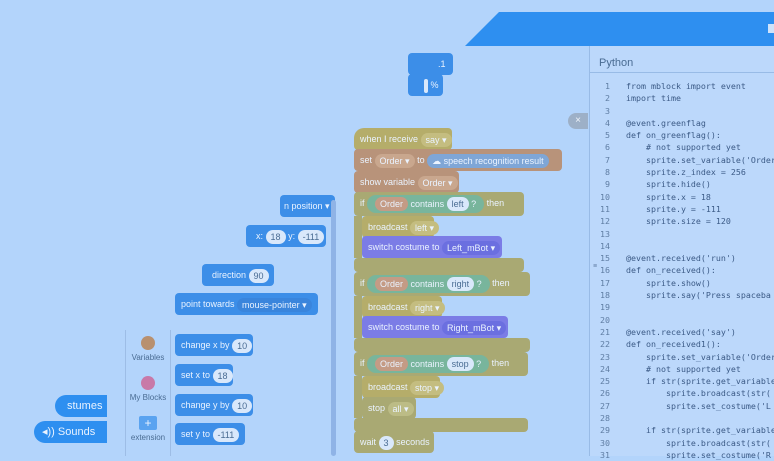 The width and height of the screenshot is (774, 461). What do you see at coordinates (607, 184) in the screenshot?
I see `line-number: 9` at bounding box center [607, 184].